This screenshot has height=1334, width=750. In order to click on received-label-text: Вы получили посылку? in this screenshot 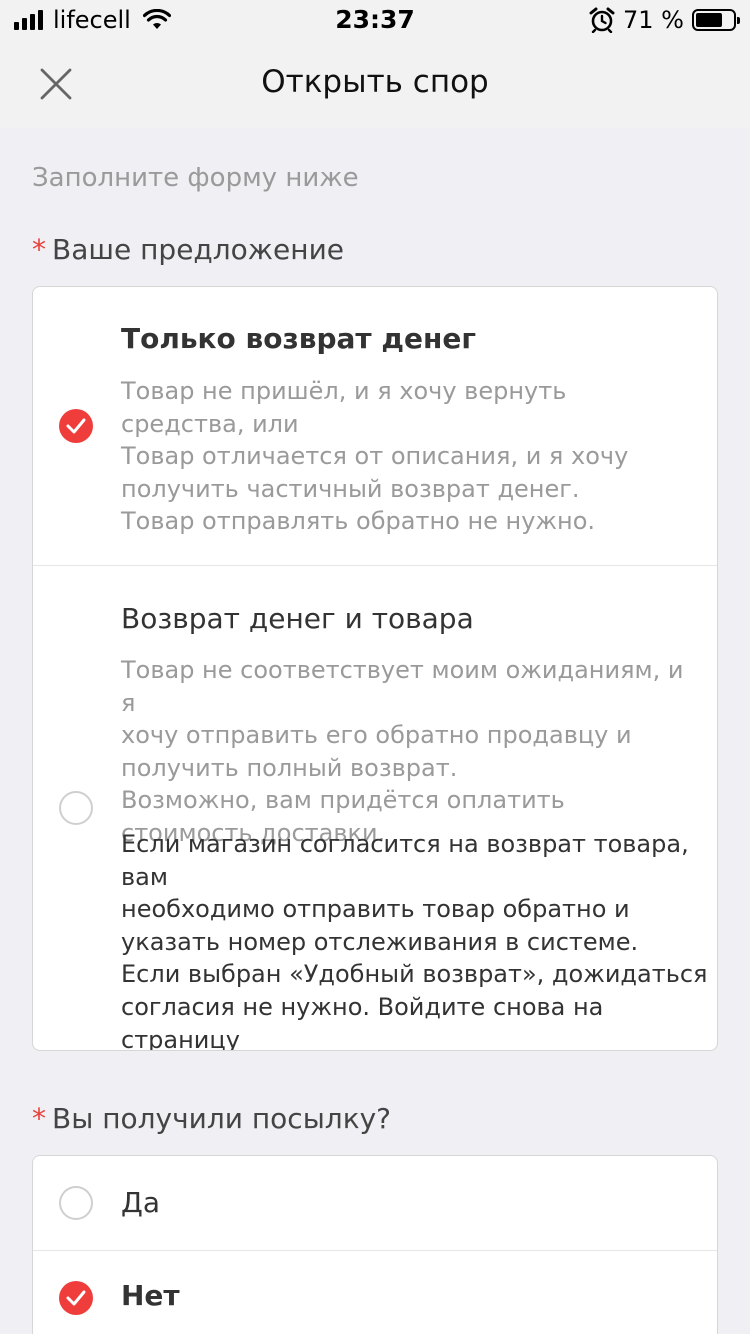, I will do `click(222, 1118)`.